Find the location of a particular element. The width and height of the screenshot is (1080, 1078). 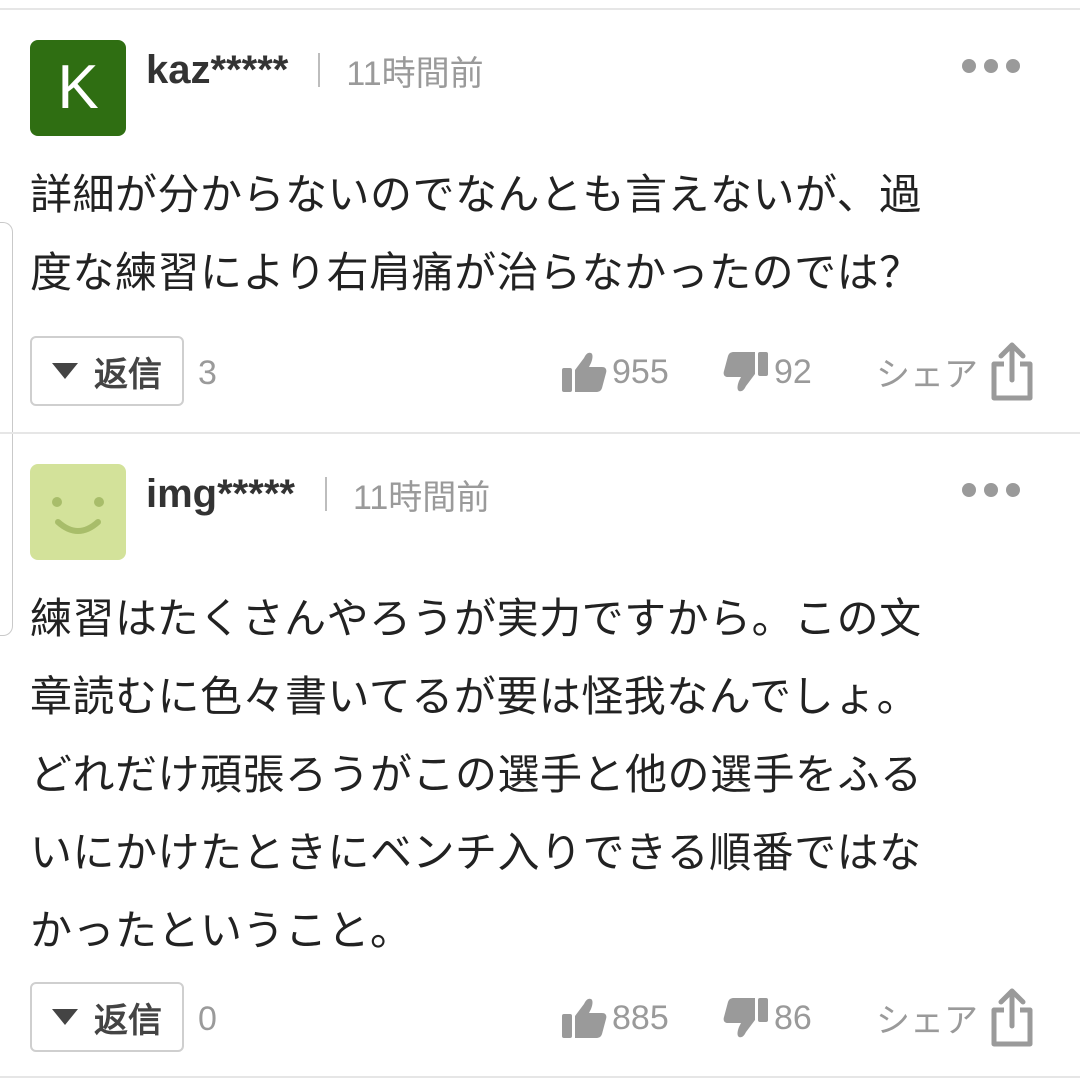

comment-line: どれだけ頑張ろうがこの選手と他の選手をふる is located at coordinates (476, 774).